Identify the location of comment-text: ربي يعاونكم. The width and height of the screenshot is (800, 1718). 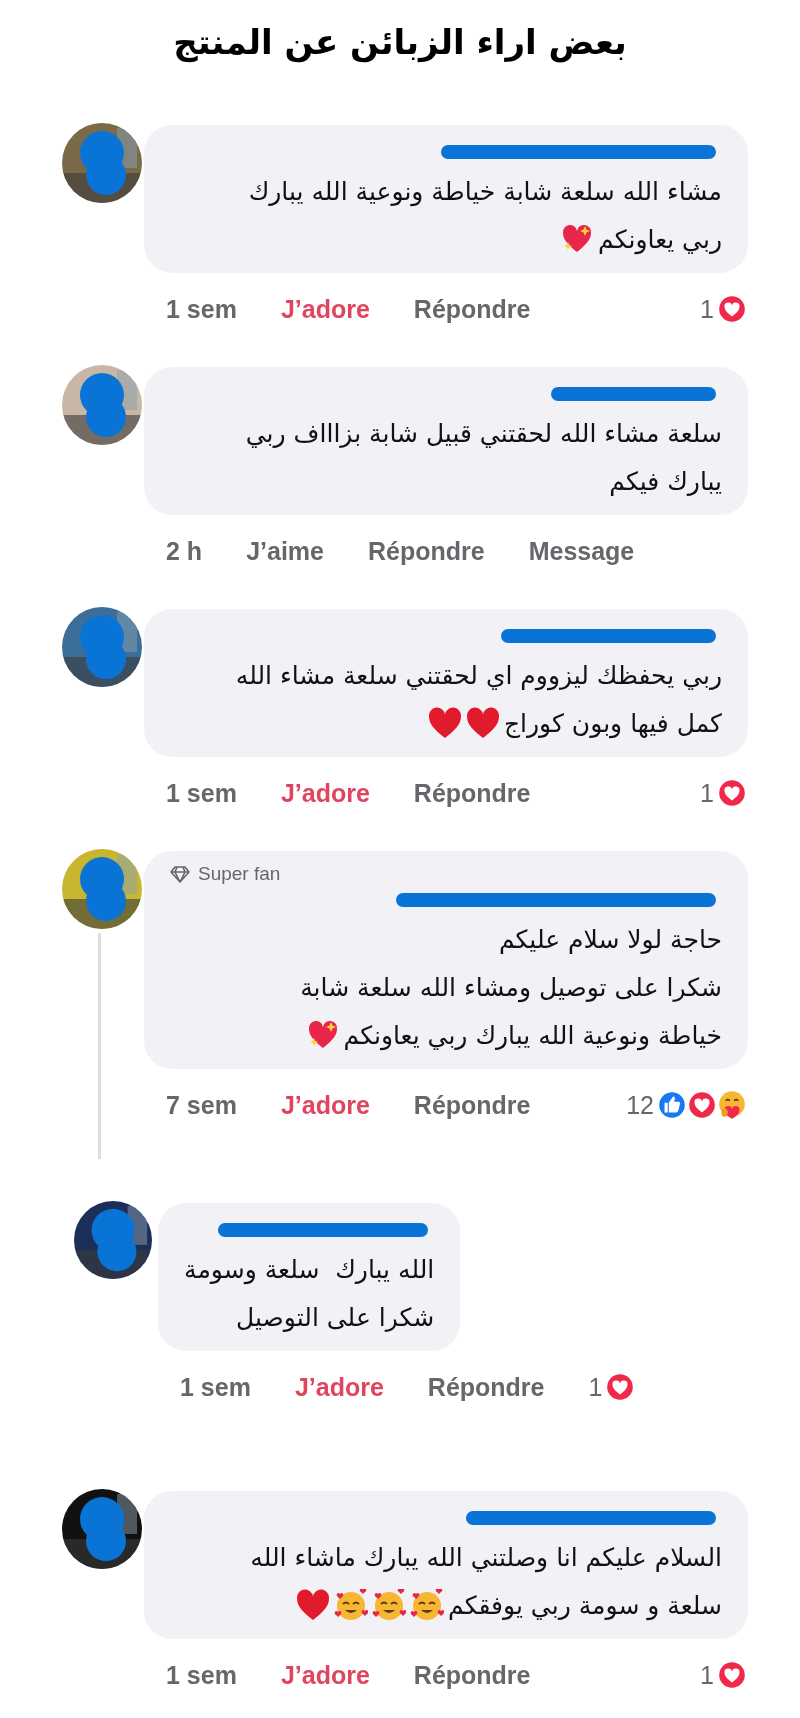
(660, 239).